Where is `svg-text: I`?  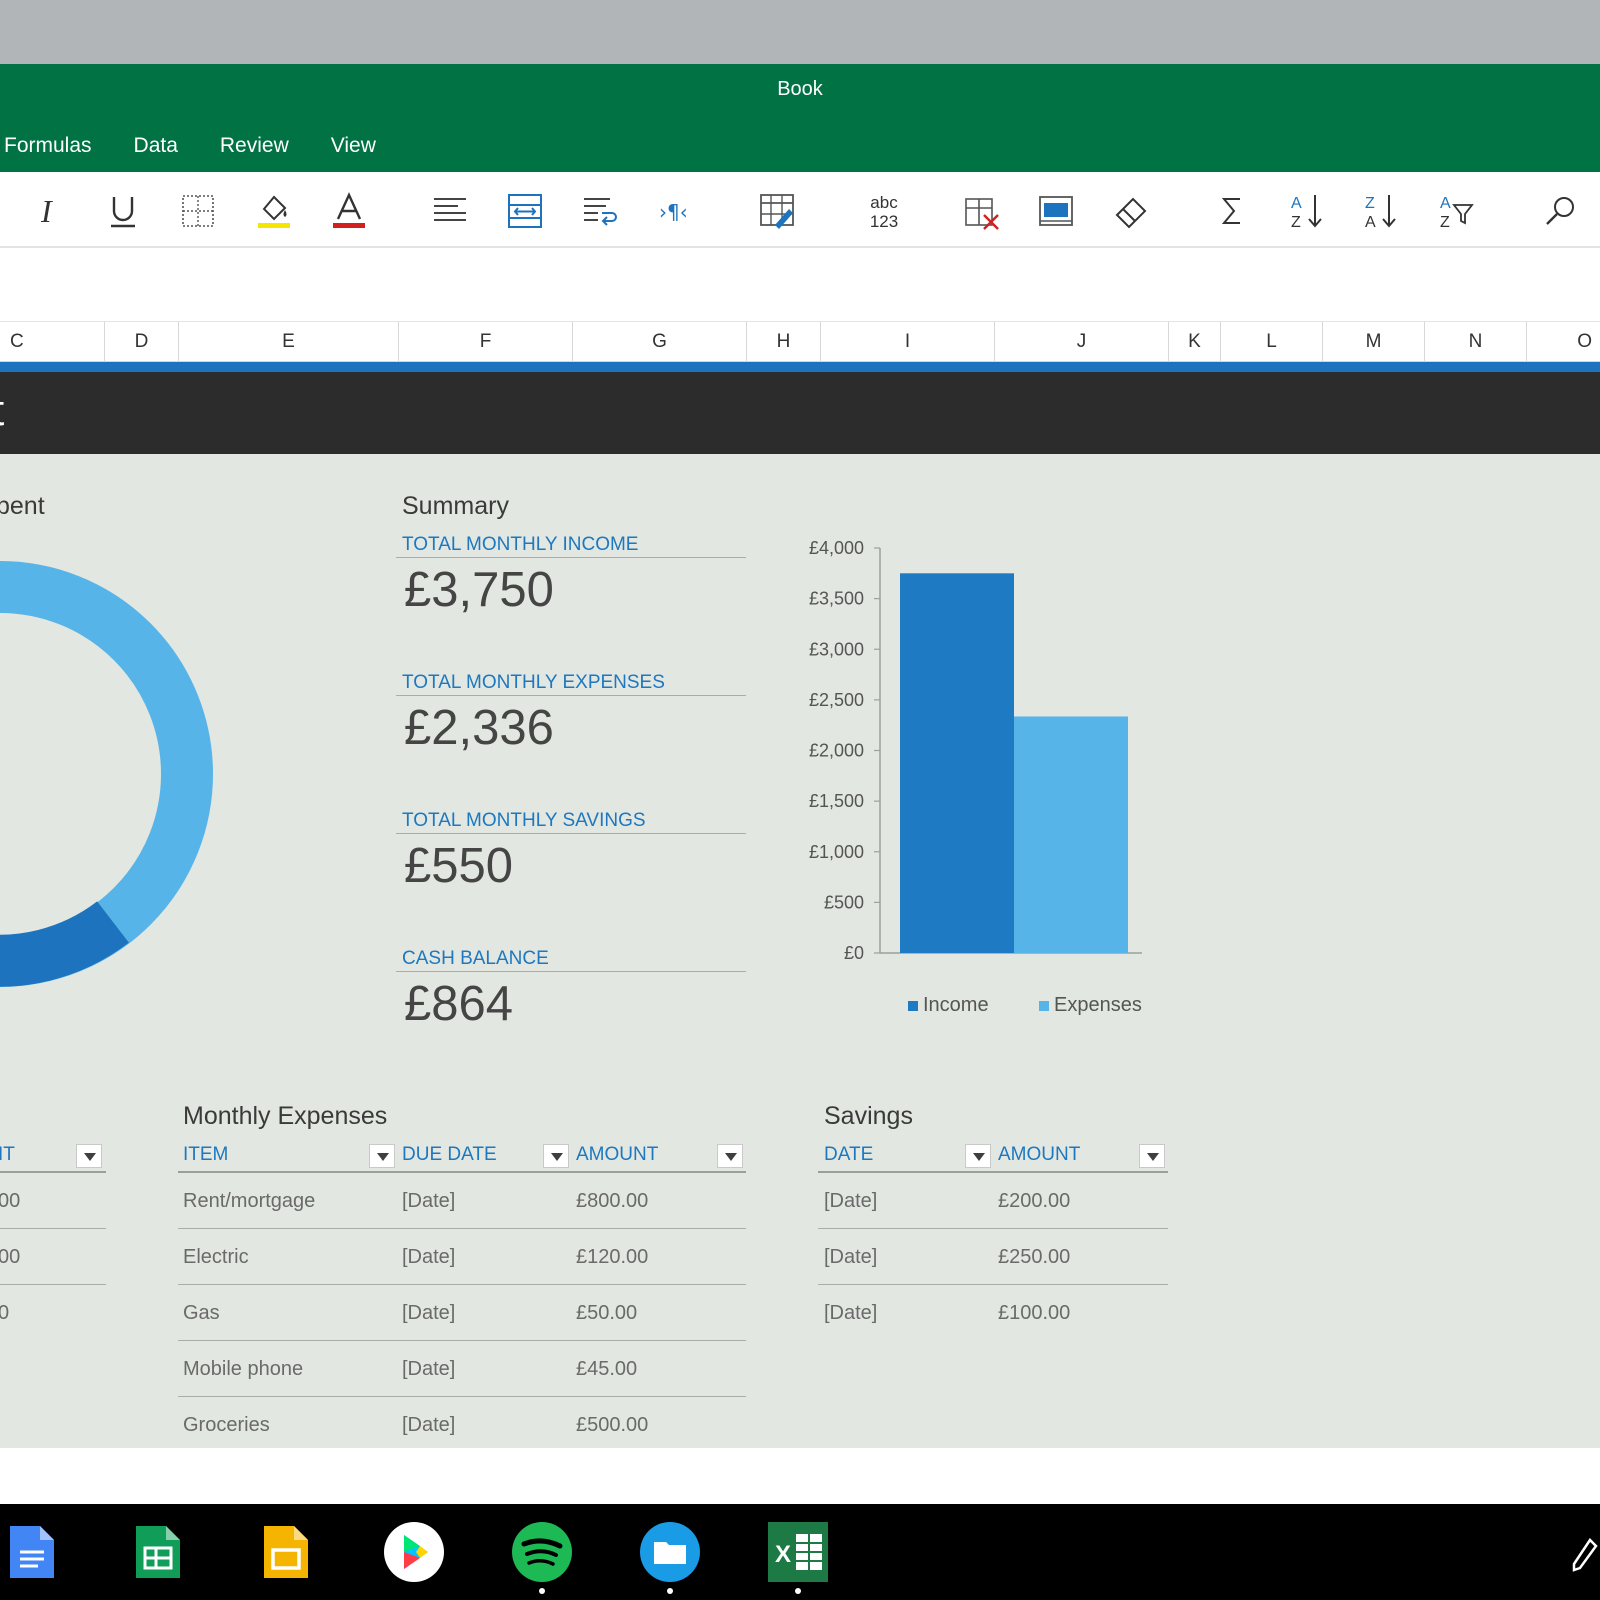 svg-text: I is located at coordinates (46, 211).